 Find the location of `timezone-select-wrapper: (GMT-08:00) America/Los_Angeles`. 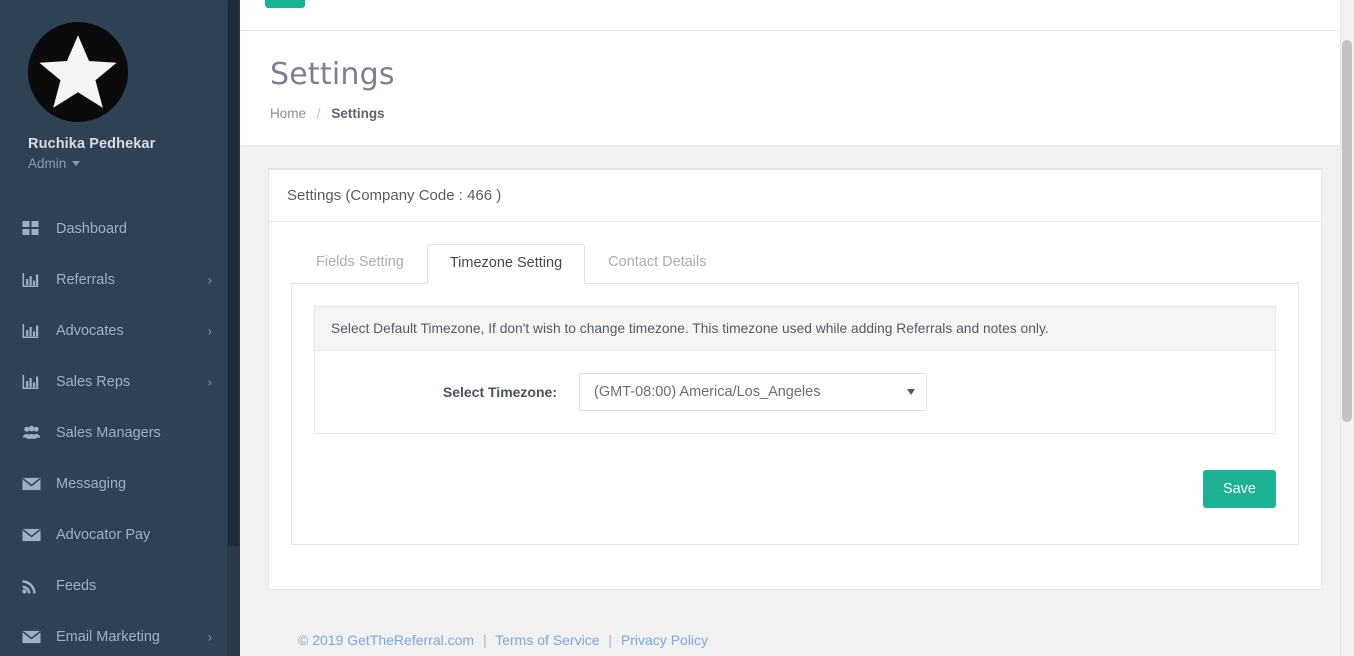

timezone-select-wrapper: (GMT-08:00) America/Los_Angeles is located at coordinates (753, 392).